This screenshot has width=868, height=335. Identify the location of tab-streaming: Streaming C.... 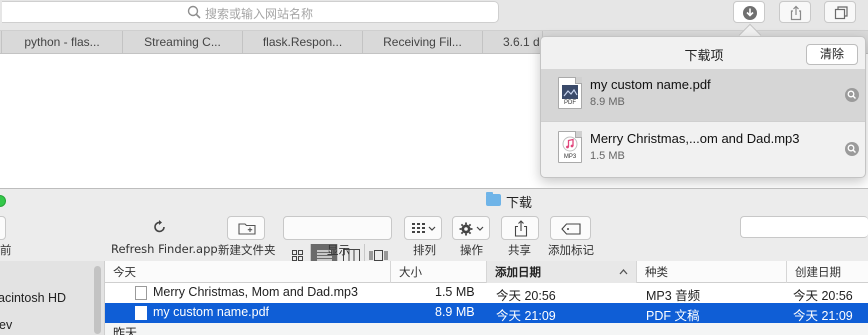
(183, 42).